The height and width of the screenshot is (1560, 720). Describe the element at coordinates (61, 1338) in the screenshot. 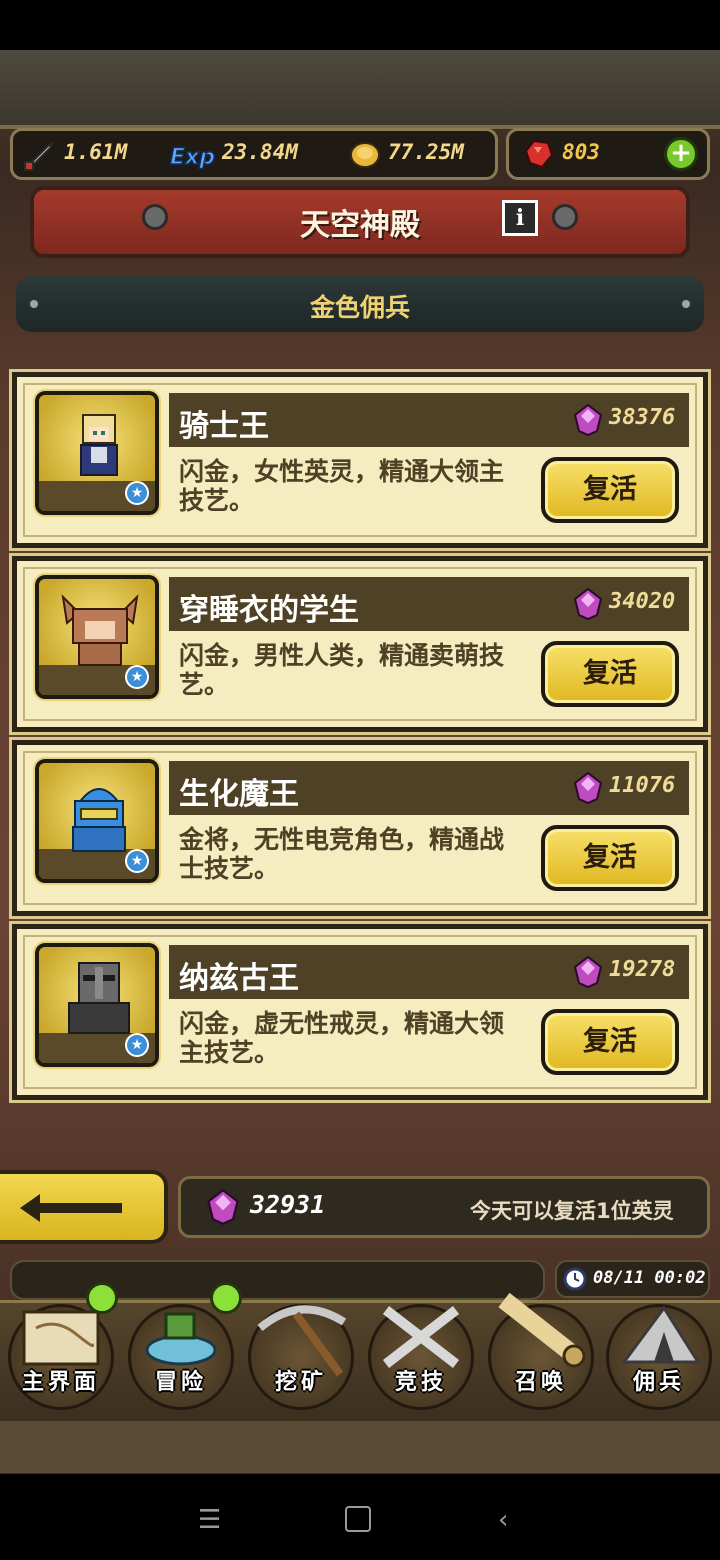

I see `map-scroll-icon` at that location.